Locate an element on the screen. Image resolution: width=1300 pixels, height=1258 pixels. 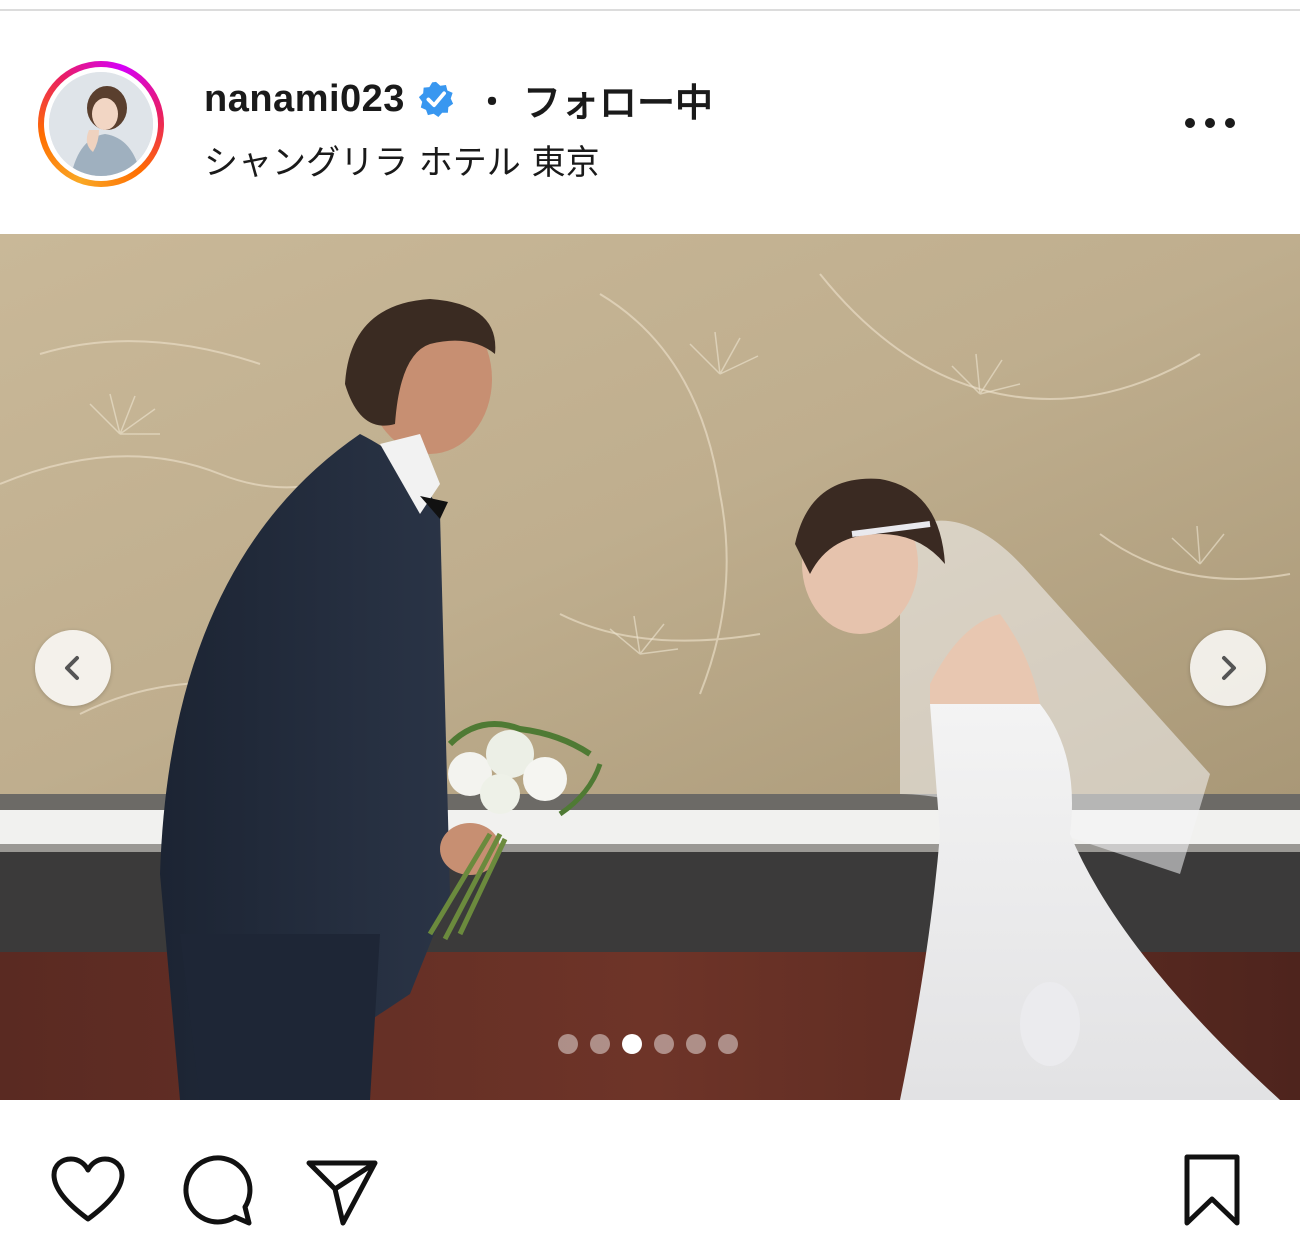
chevron-right-icon is located at coordinates (1229, 668).